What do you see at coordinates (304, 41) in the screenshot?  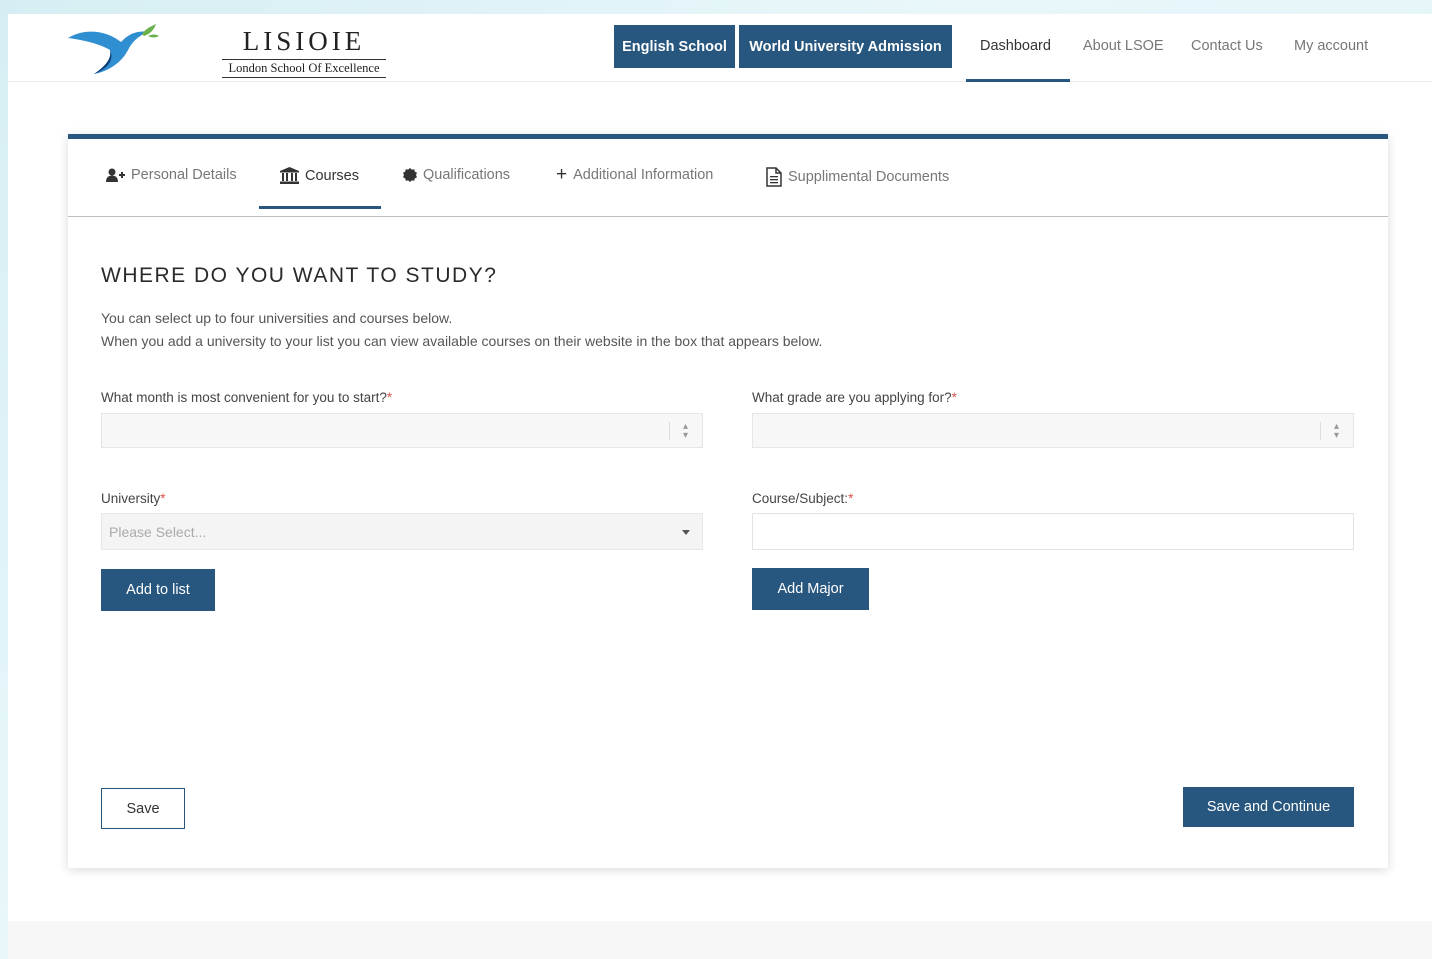 I see `brand-title: LISIOIE` at bounding box center [304, 41].